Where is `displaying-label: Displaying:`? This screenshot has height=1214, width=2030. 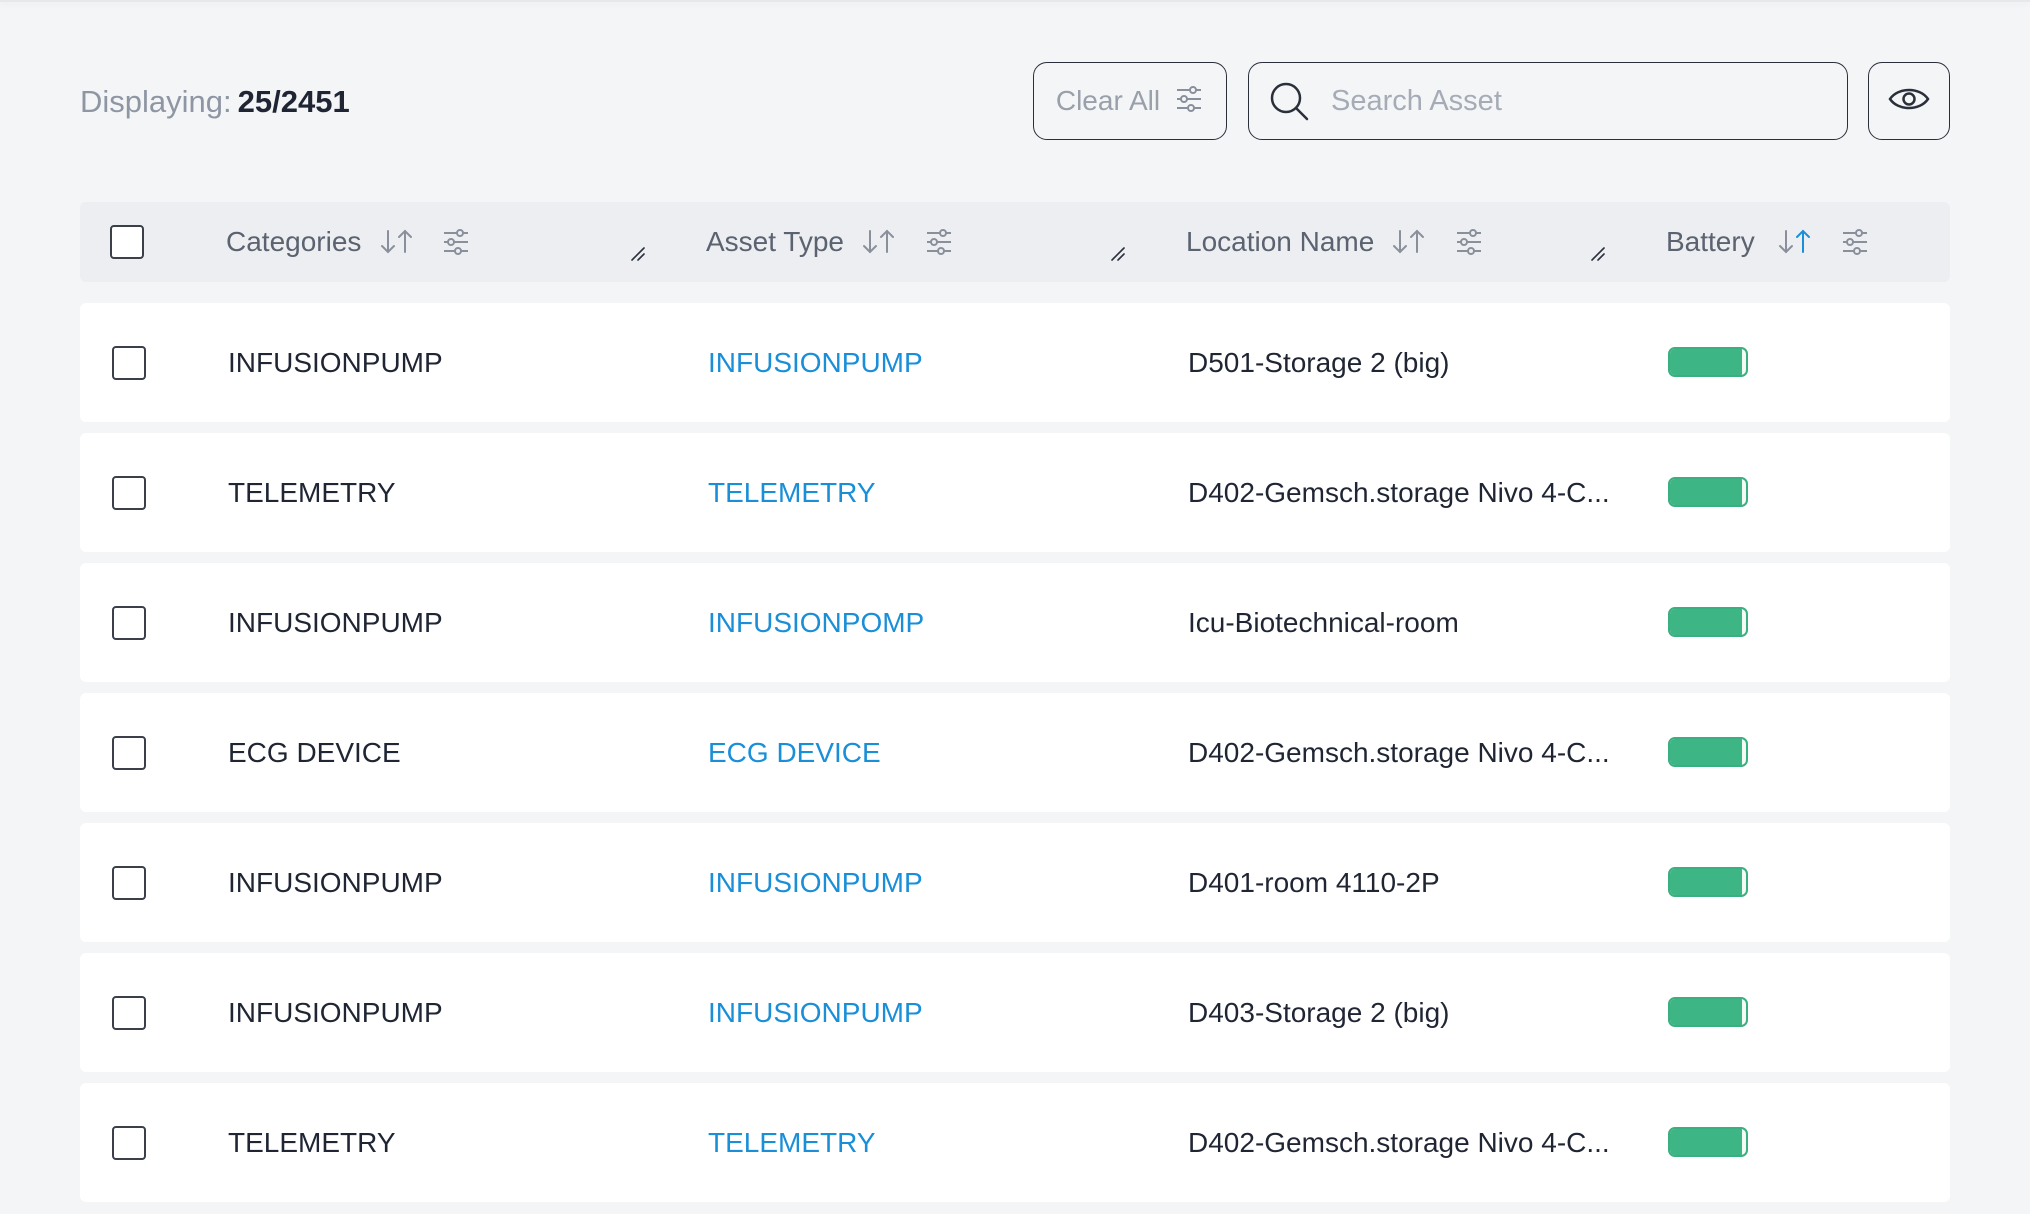
displaying-label: Displaying: is located at coordinates (156, 101).